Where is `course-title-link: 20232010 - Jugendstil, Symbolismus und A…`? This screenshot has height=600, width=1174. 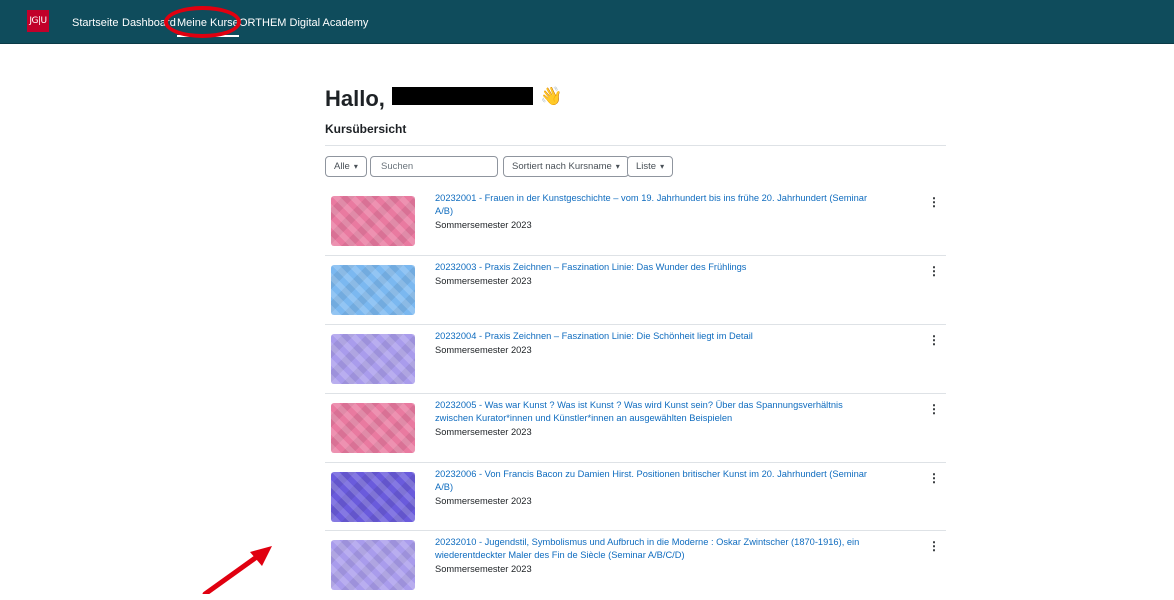
course-title-link: 20232010 - Jugendstil, Symbolismus und A… is located at coordinates (647, 548).